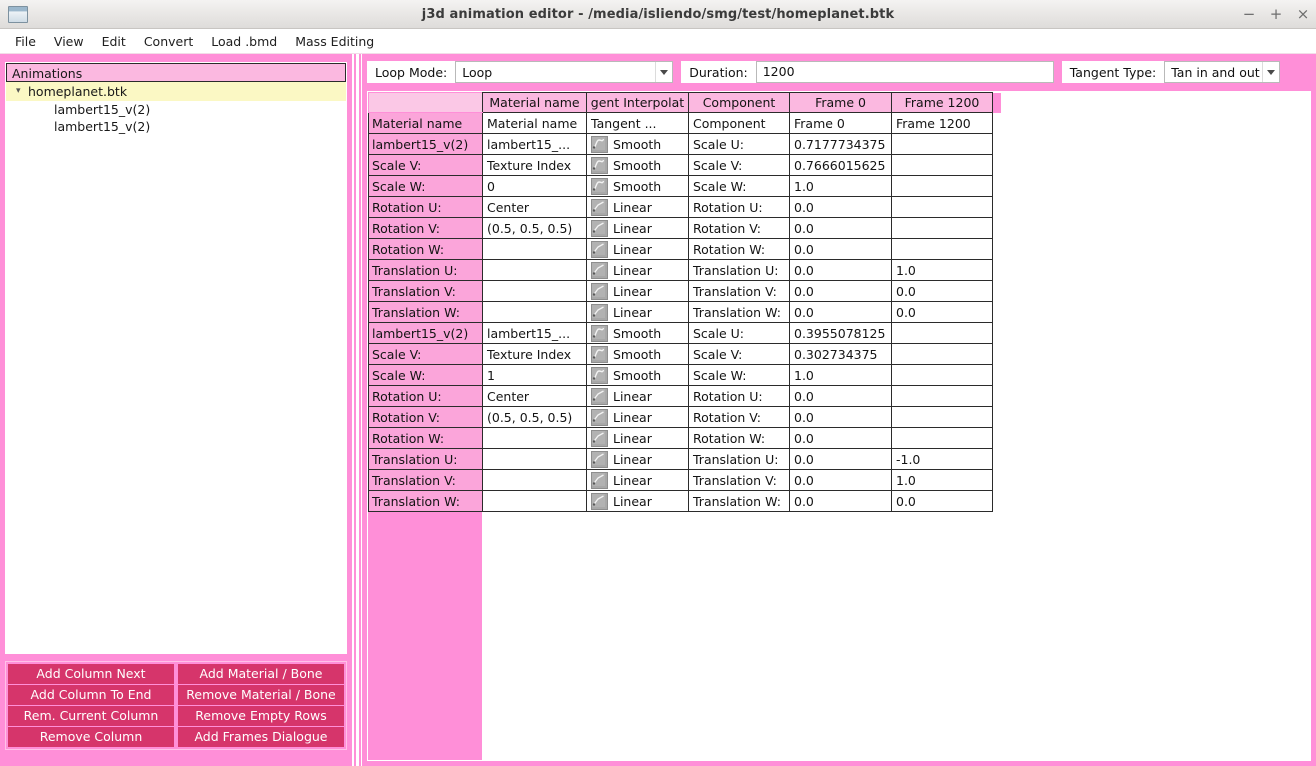 The image size is (1316, 766). I want to click on table-cell: Translation V:, so click(739, 291).